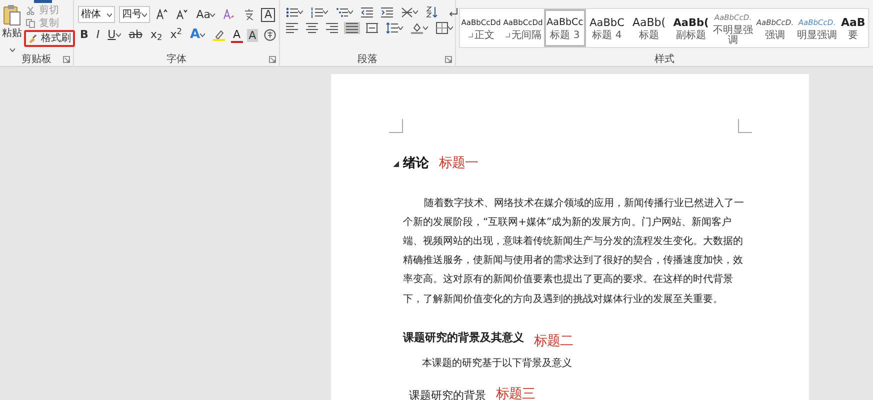  What do you see at coordinates (416, 164) in the screenshot?
I see `heading-text: 绪论` at bounding box center [416, 164].